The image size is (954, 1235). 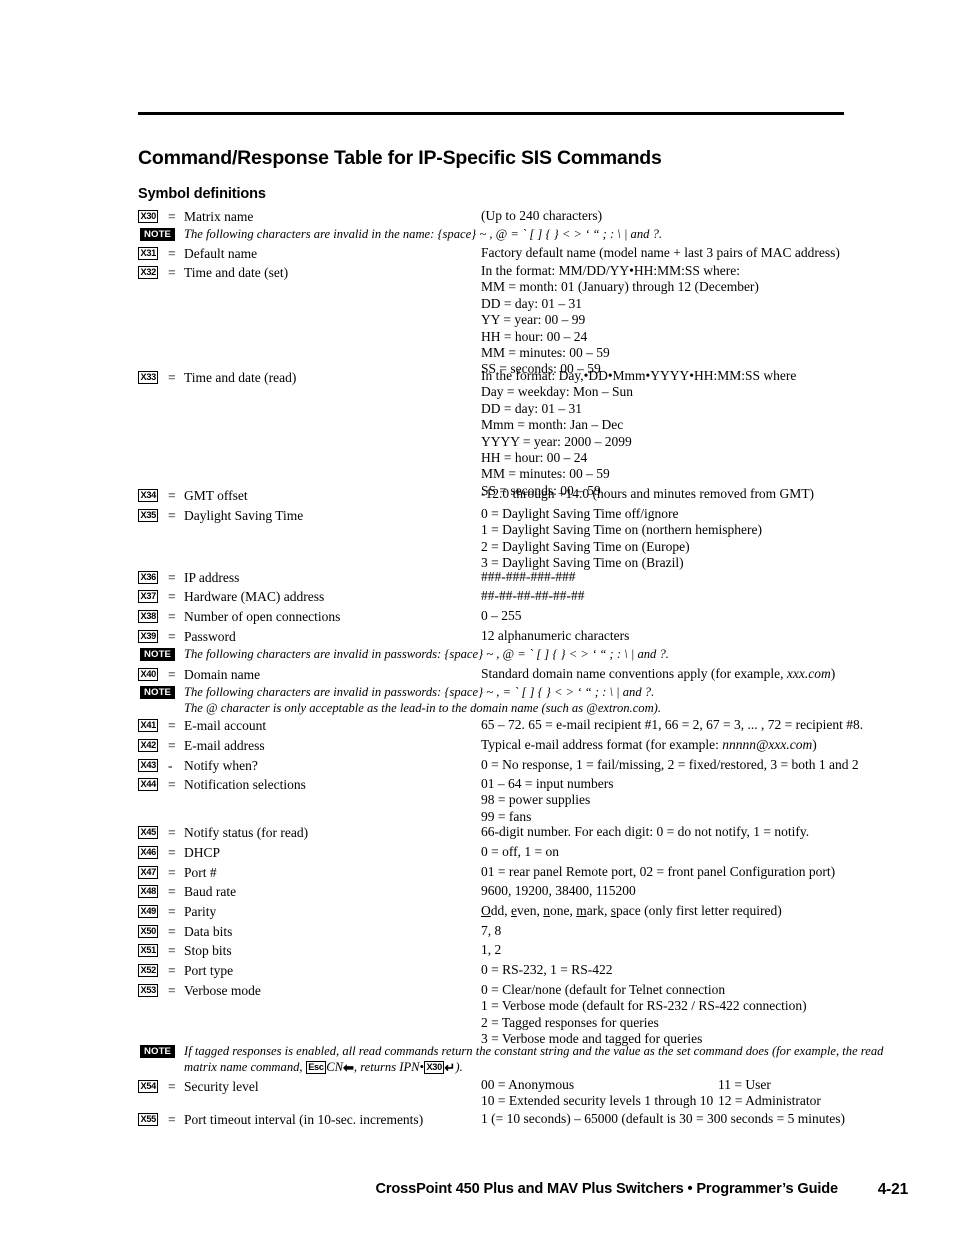 What do you see at coordinates (148, 272) in the screenshot?
I see `symbol-code-badge: X32` at bounding box center [148, 272].